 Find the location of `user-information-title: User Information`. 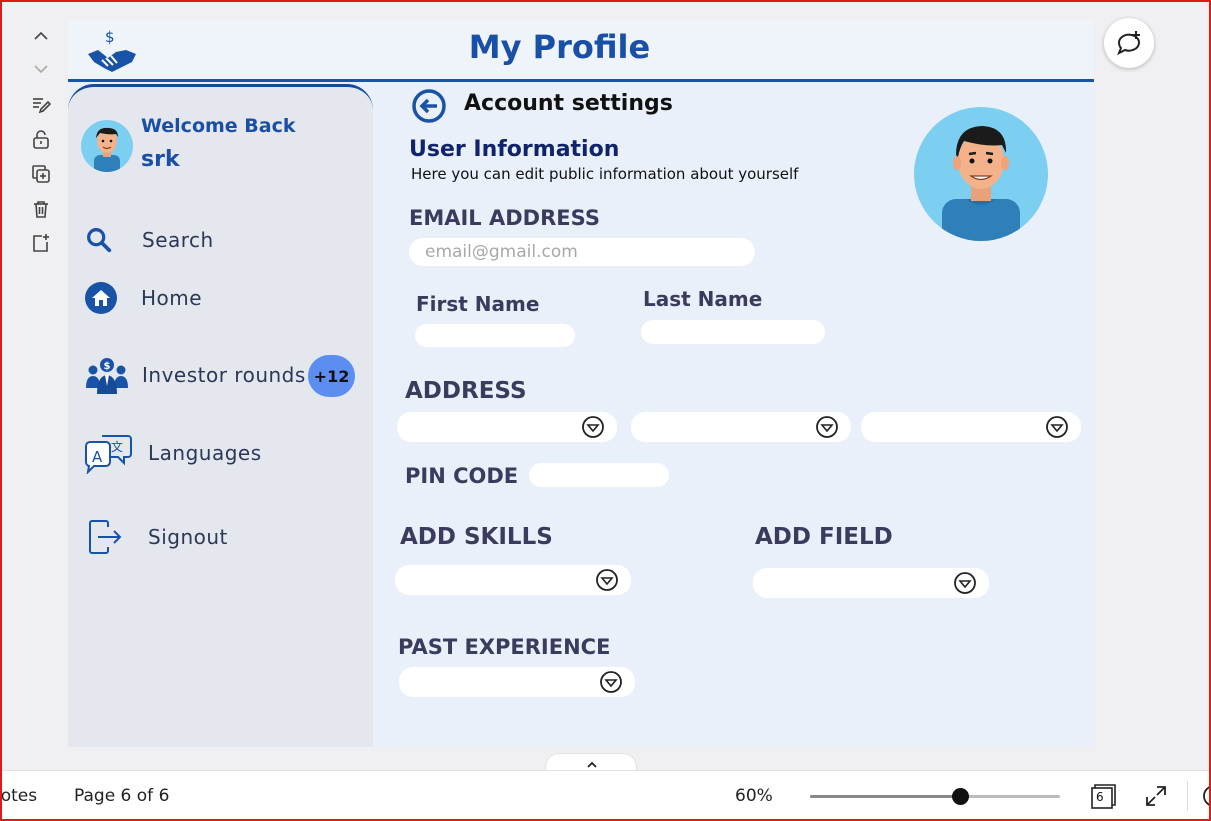

user-information-title: User Information is located at coordinates (514, 149).